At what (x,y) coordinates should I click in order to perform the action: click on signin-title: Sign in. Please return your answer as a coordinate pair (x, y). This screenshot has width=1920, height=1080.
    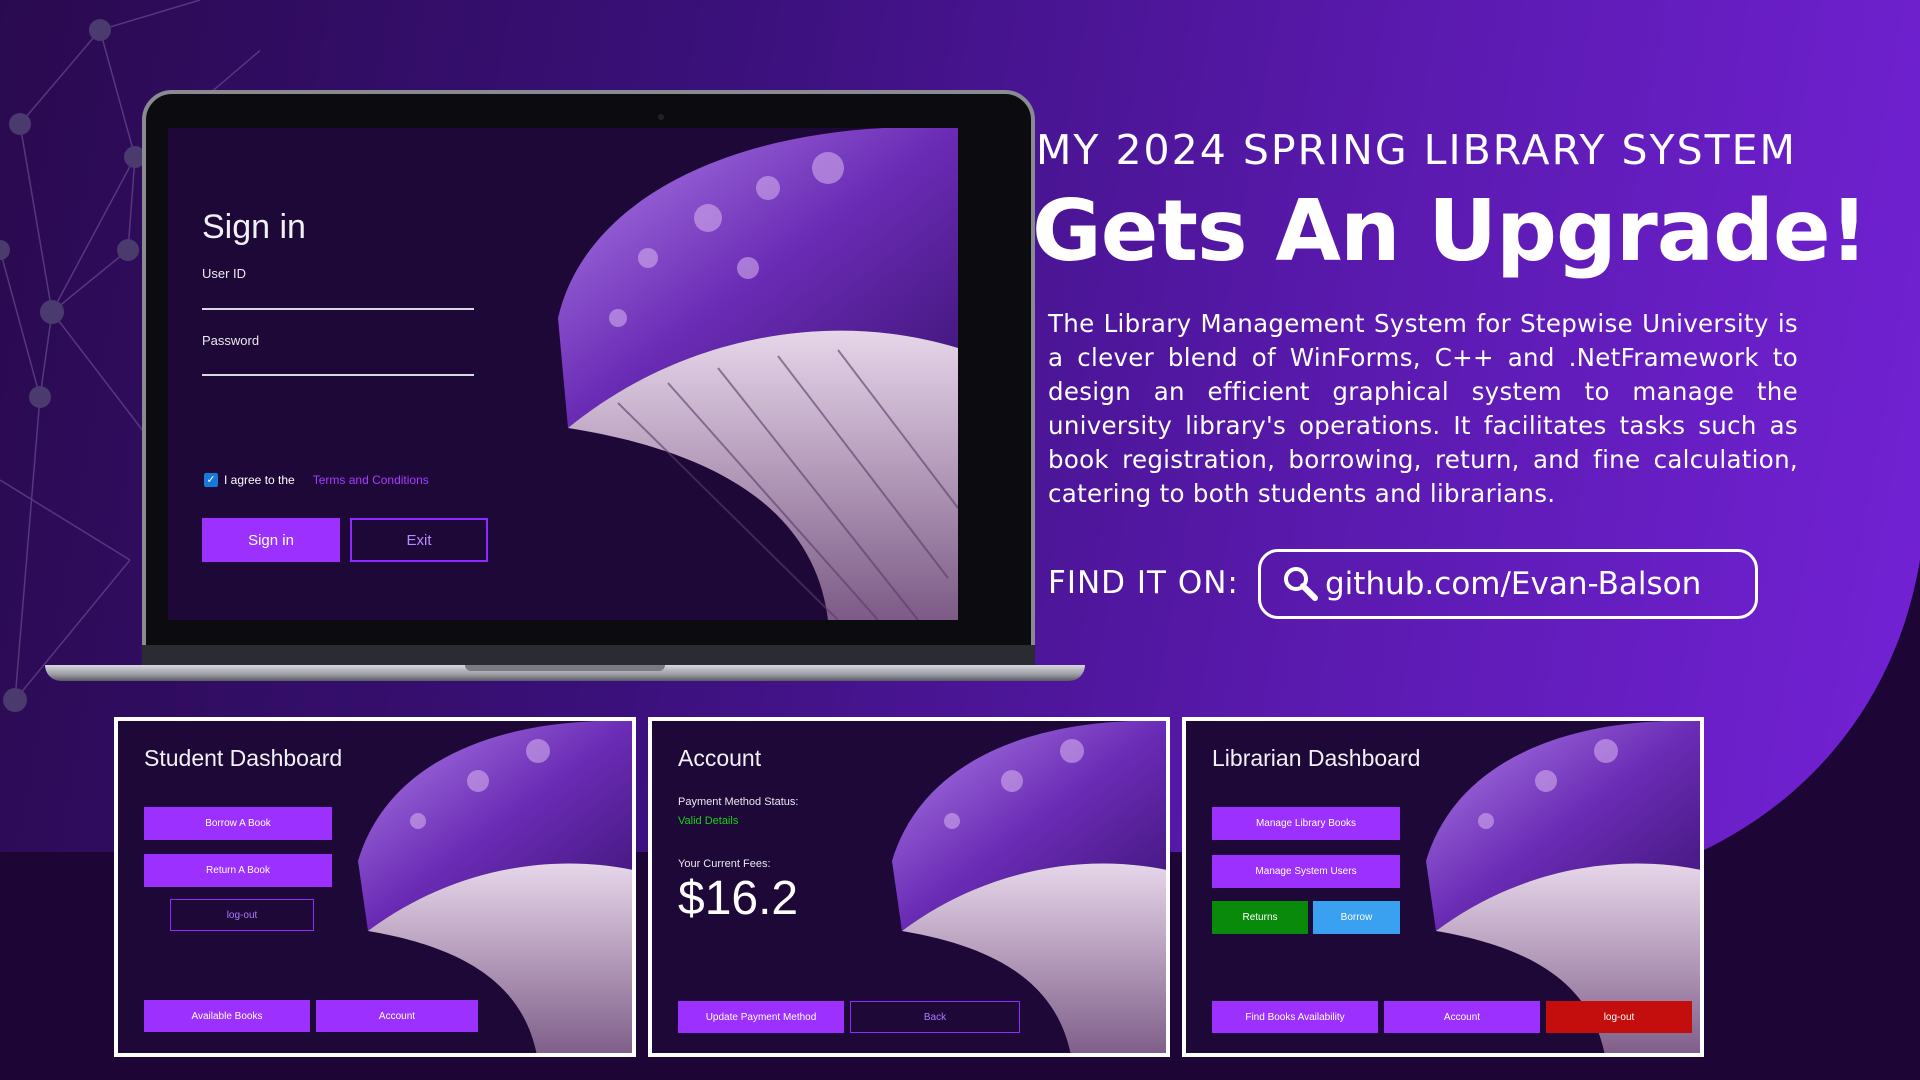
    Looking at the image, I should click on (254, 227).